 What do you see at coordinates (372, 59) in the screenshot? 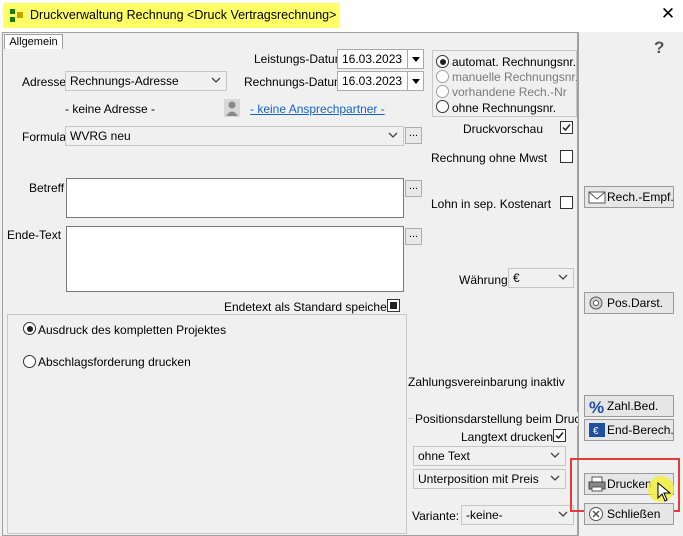
I see `leistungs-datum-value: 16.03.2023` at bounding box center [372, 59].